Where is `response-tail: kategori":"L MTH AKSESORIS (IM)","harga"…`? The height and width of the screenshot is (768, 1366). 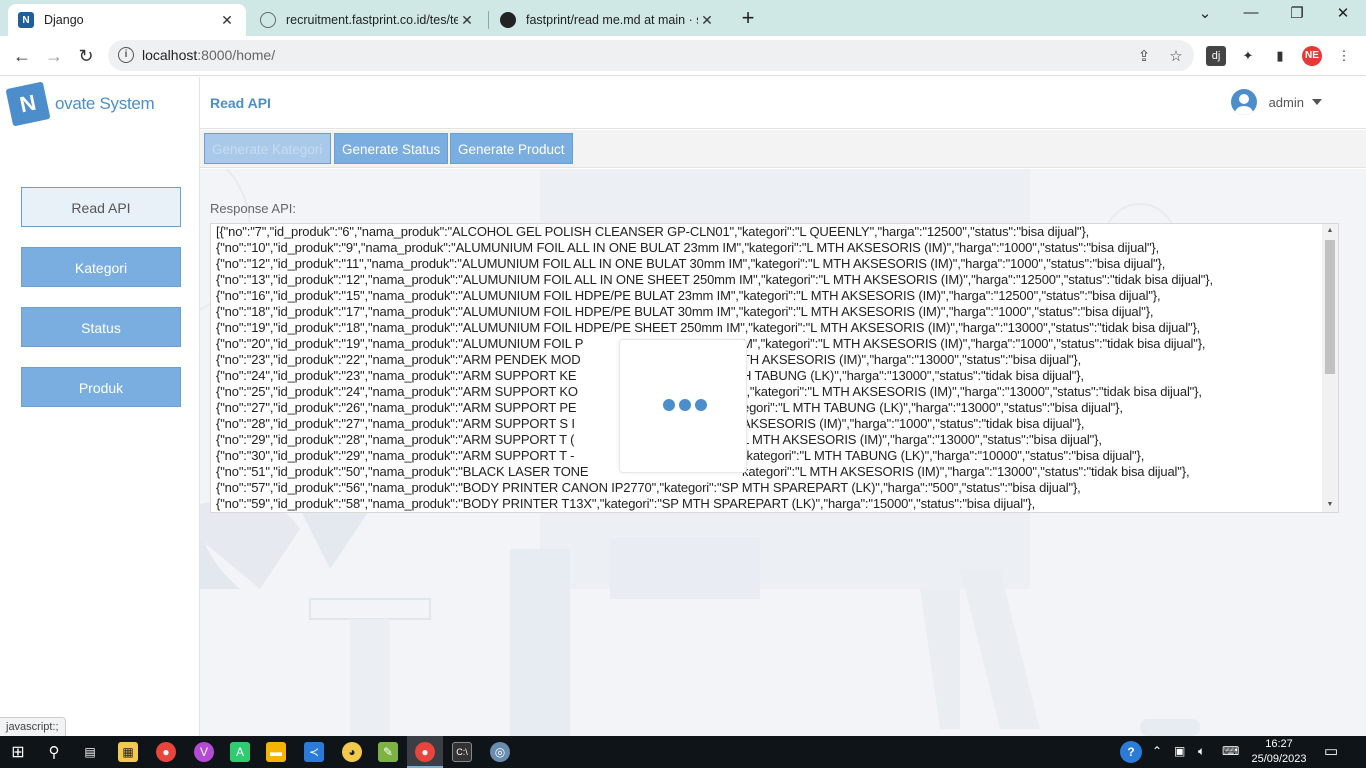 response-tail: kategori":"L MTH AKSESORIS (IM)","harga"… is located at coordinates (966, 471).